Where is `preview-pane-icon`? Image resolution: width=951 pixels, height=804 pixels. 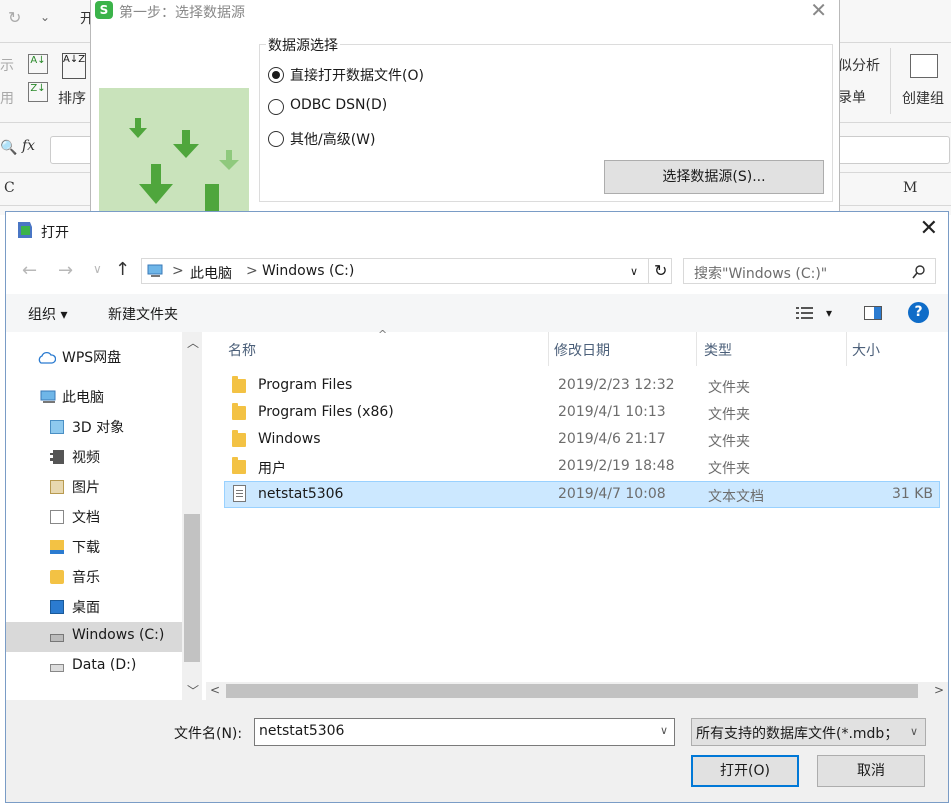
preview-pane-icon is located at coordinates (873, 313).